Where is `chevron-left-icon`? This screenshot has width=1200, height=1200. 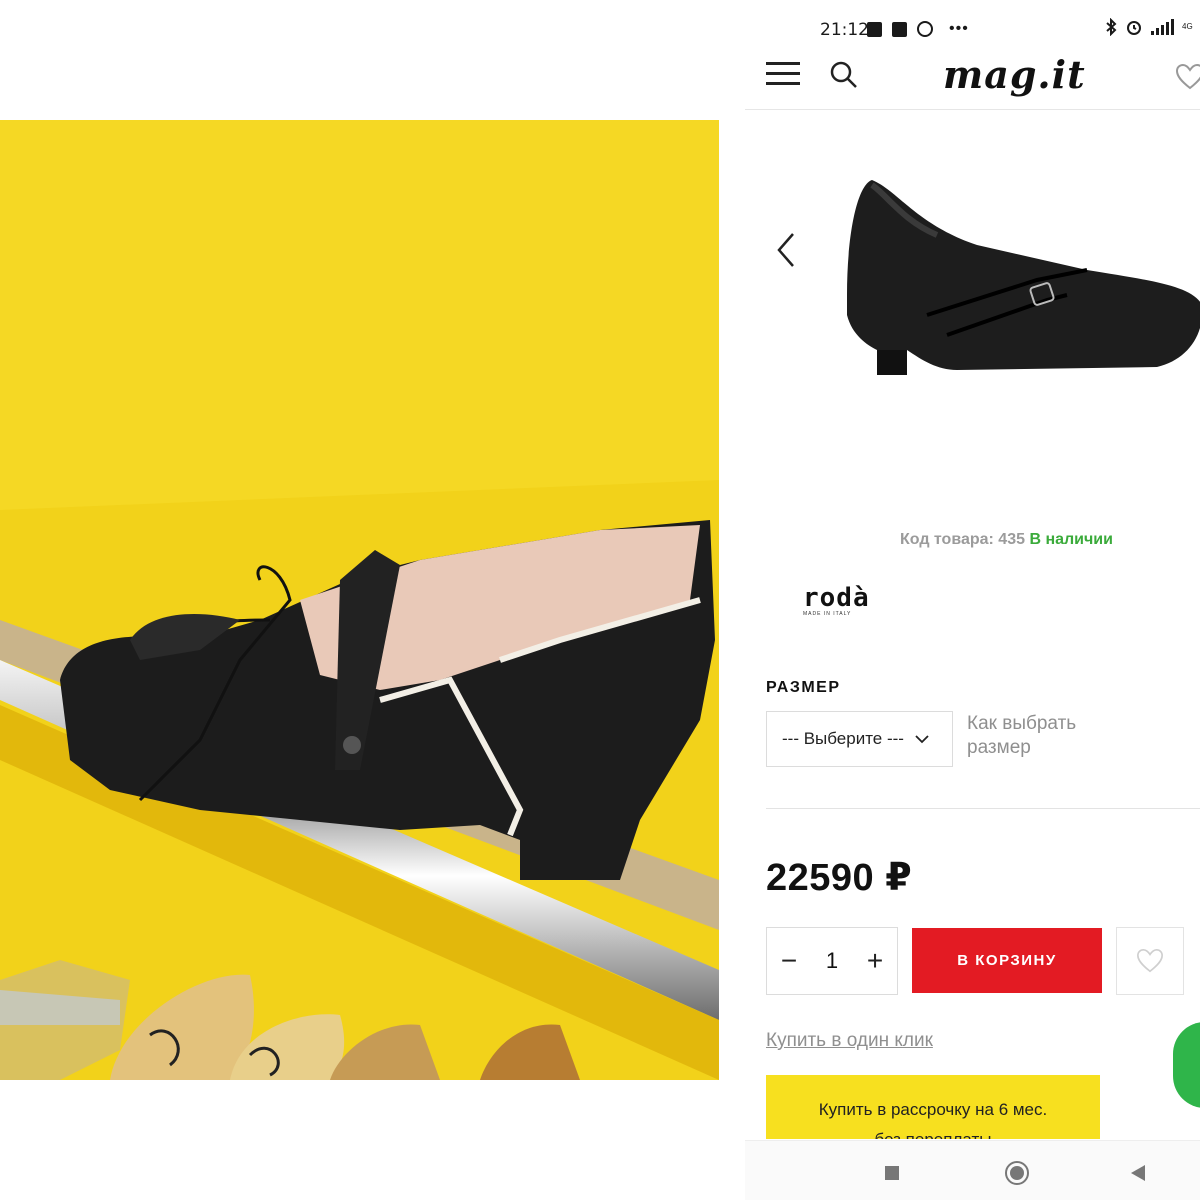
chevron-left-icon is located at coordinates (786, 250).